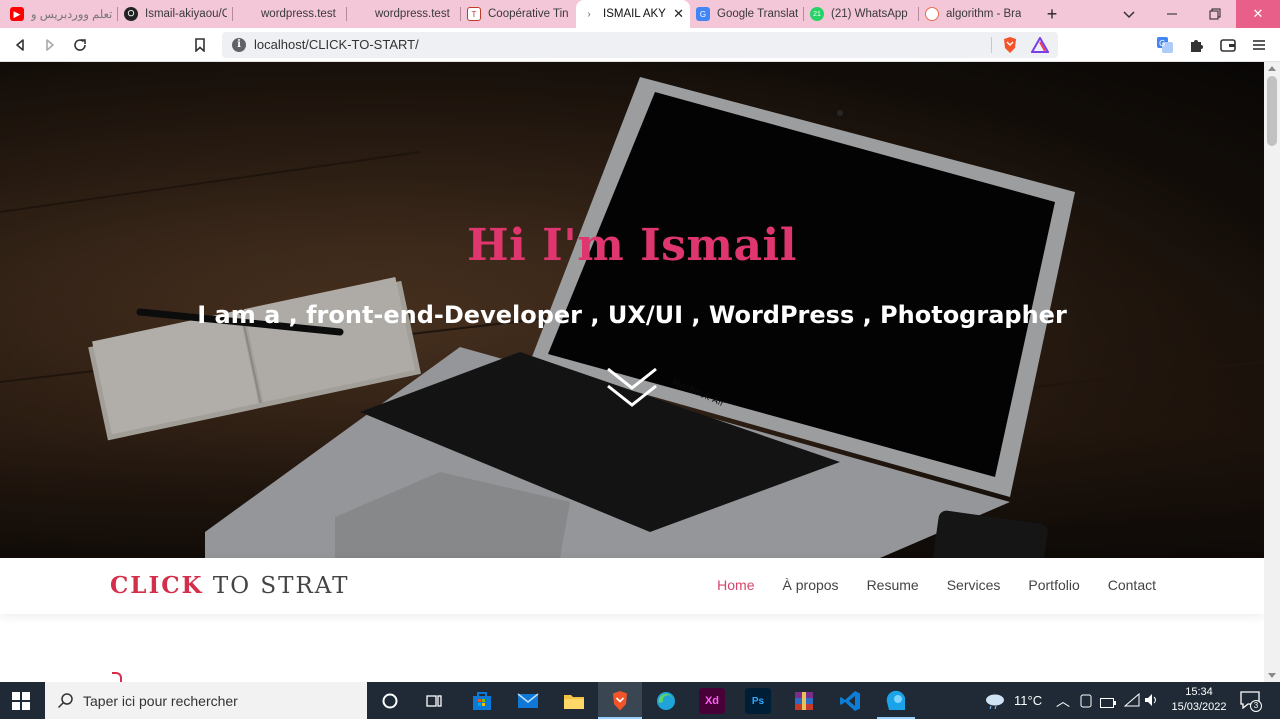 The height and width of the screenshot is (719, 1280). Describe the element at coordinates (932, 14) in the screenshot. I see `brave-search-icon` at that location.